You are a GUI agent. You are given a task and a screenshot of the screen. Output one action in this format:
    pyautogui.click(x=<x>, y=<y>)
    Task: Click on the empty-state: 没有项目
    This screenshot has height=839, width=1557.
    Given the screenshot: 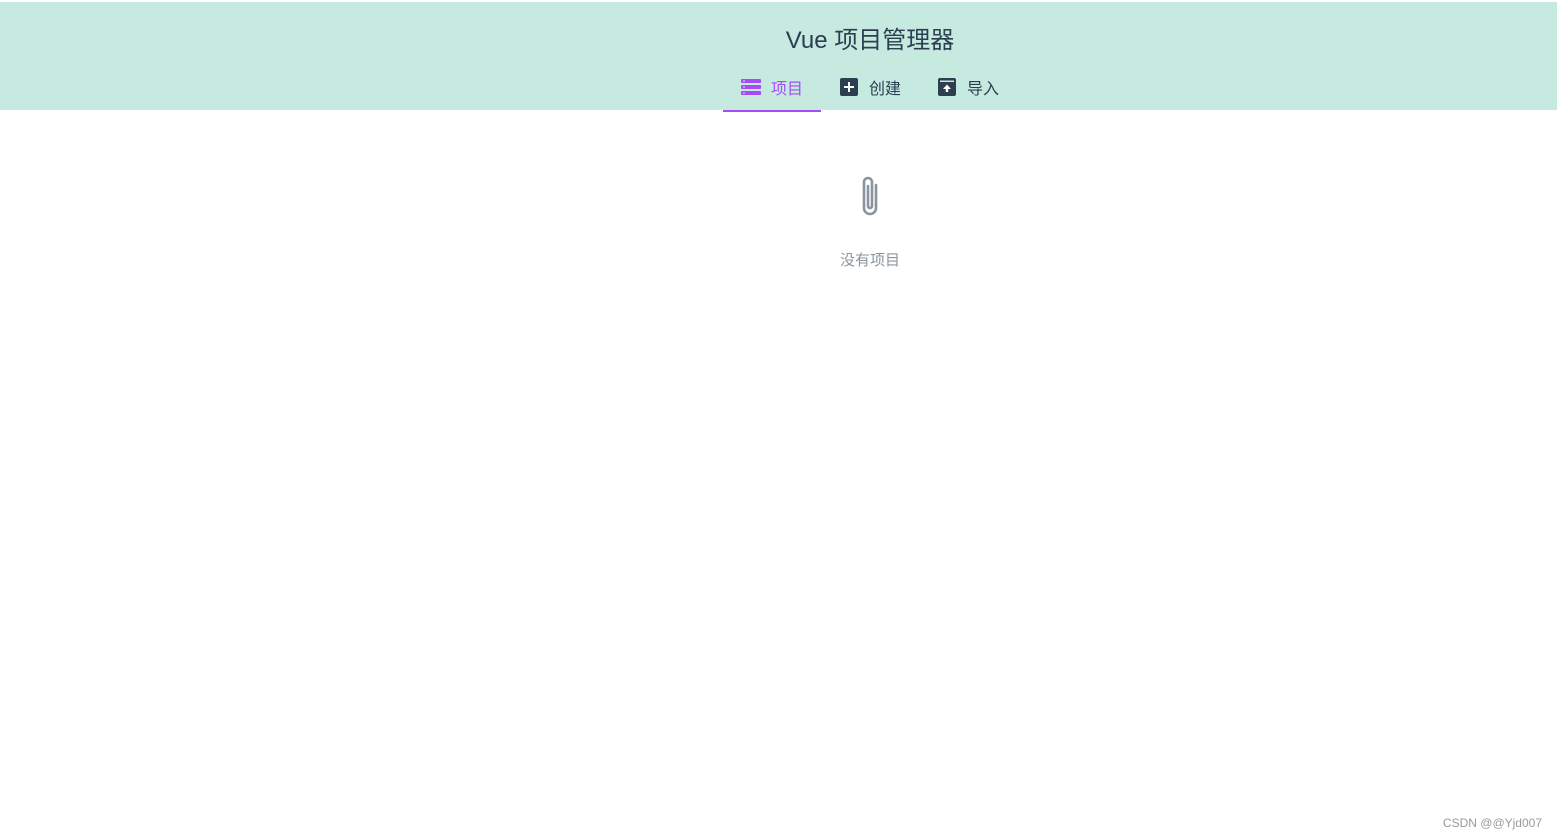 What is the action you would take?
    pyautogui.click(x=870, y=221)
    